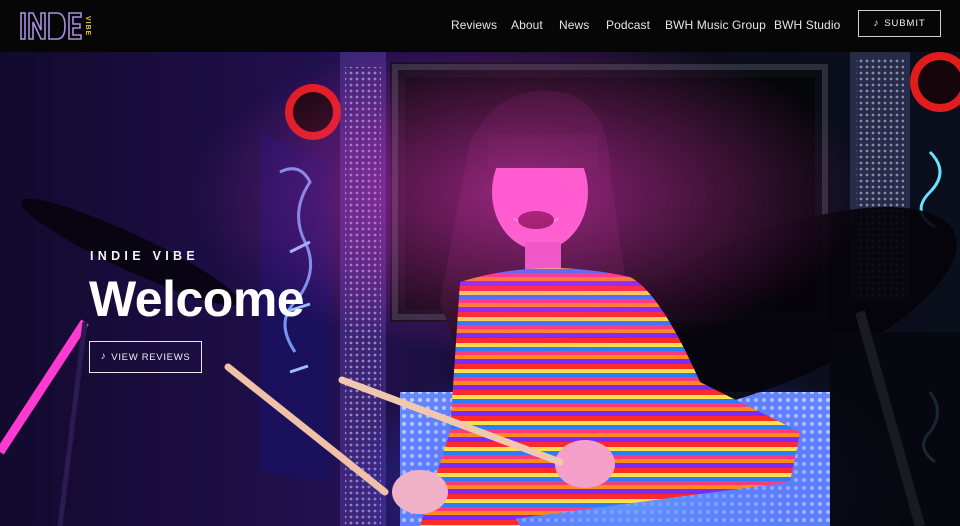  What do you see at coordinates (61, 26) in the screenshot?
I see `indie-vibe-logo: VIBE` at bounding box center [61, 26].